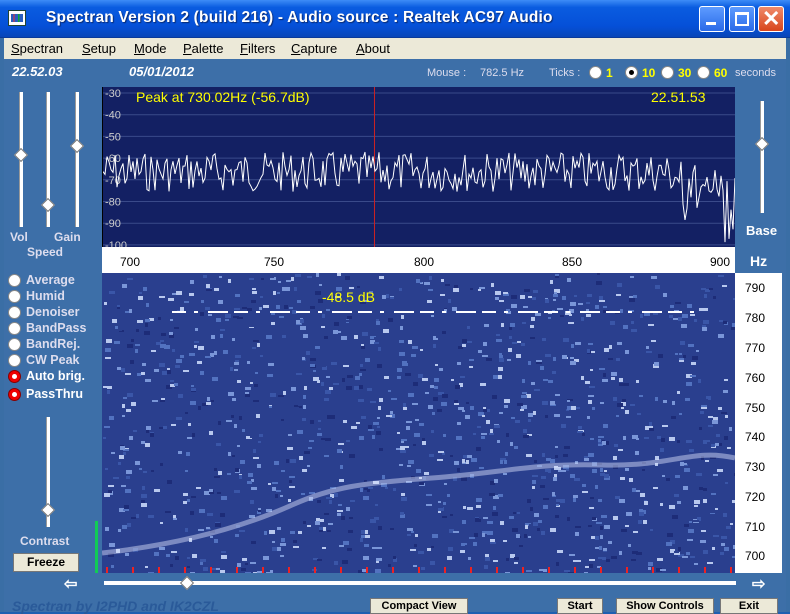 This screenshot has width=790, height=614. I want to click on menu-setup: Setup, so click(99, 48).